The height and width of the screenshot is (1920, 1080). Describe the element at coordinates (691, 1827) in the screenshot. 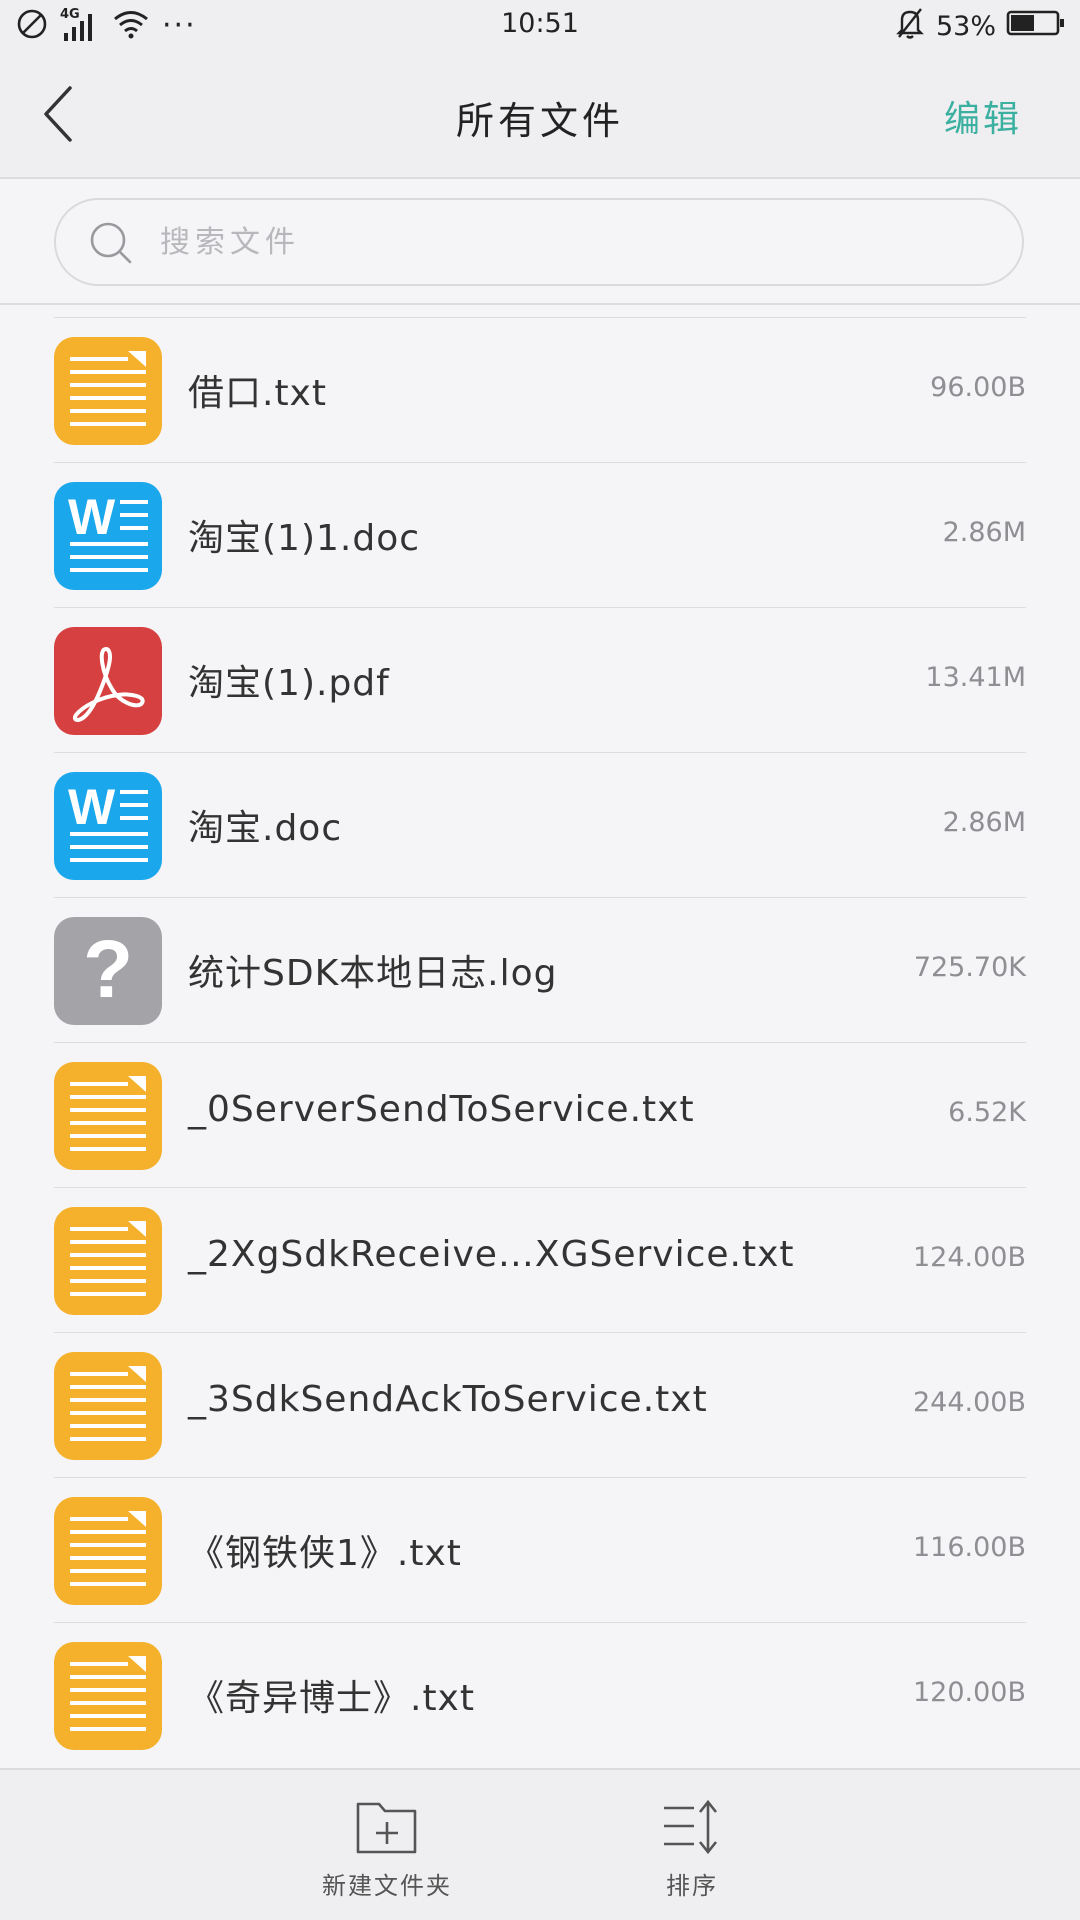

I see `sort-icon` at that location.